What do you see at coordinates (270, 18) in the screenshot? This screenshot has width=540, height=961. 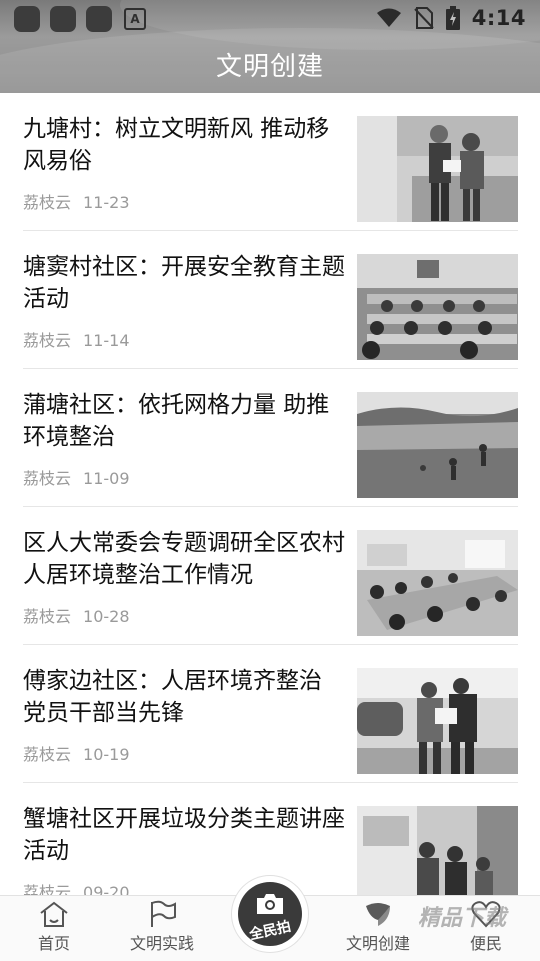 I see `status-bar: A 4:14` at bounding box center [270, 18].